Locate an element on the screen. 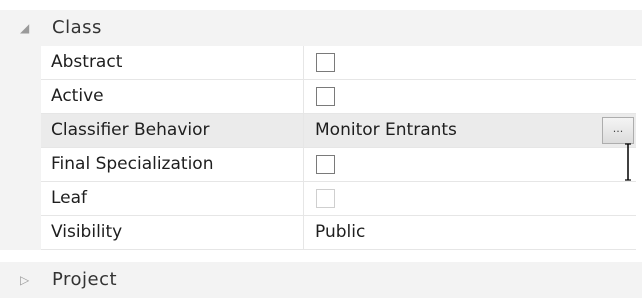 The height and width of the screenshot is (306, 642). property-name-leaf: Leaf is located at coordinates (69, 198).